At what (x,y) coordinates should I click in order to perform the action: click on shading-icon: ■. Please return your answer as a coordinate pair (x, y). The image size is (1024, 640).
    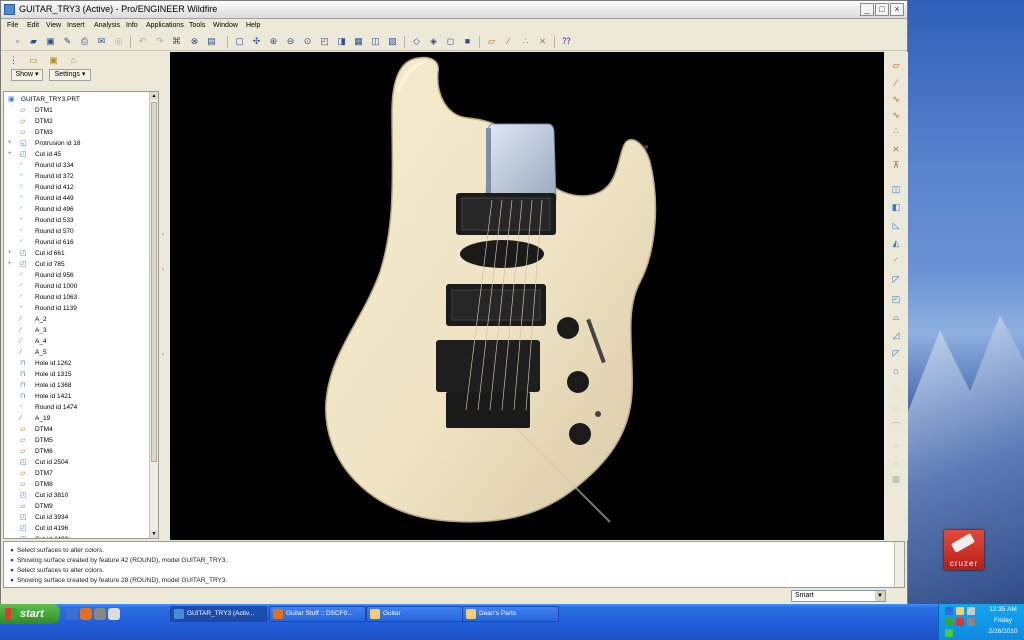
    Looking at the image, I should click on (467, 41).